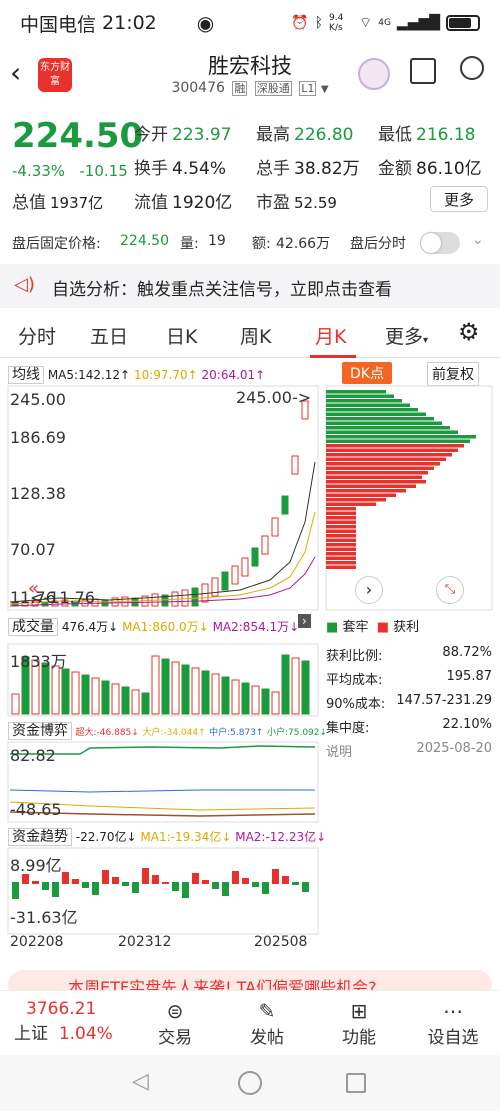 The width and height of the screenshot is (500, 1111). Describe the element at coordinates (217, 241) in the screenshot. I see `after-vol: 19` at that location.